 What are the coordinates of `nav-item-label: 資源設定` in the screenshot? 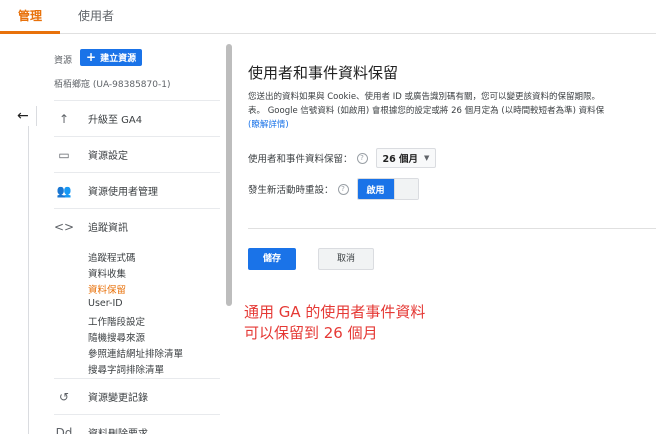 It's located at (108, 156).